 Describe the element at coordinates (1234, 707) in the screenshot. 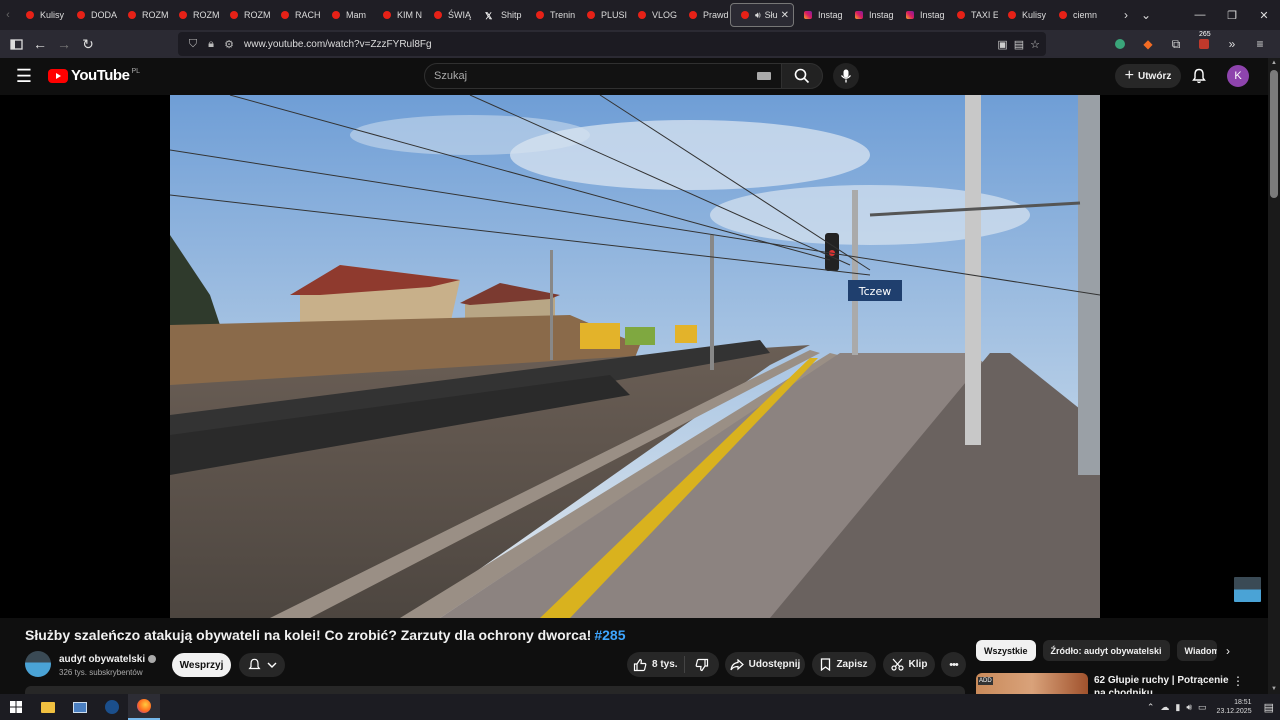

I see `clock: 18:51 23.12.2025` at that location.